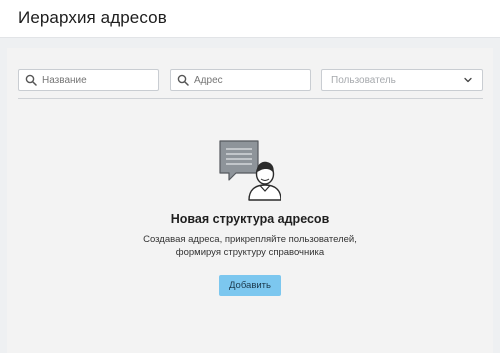 Image resolution: width=500 pixels, height=353 pixels. What do you see at coordinates (92, 17) in the screenshot?
I see `page-title: Иерархия адресов` at bounding box center [92, 17].